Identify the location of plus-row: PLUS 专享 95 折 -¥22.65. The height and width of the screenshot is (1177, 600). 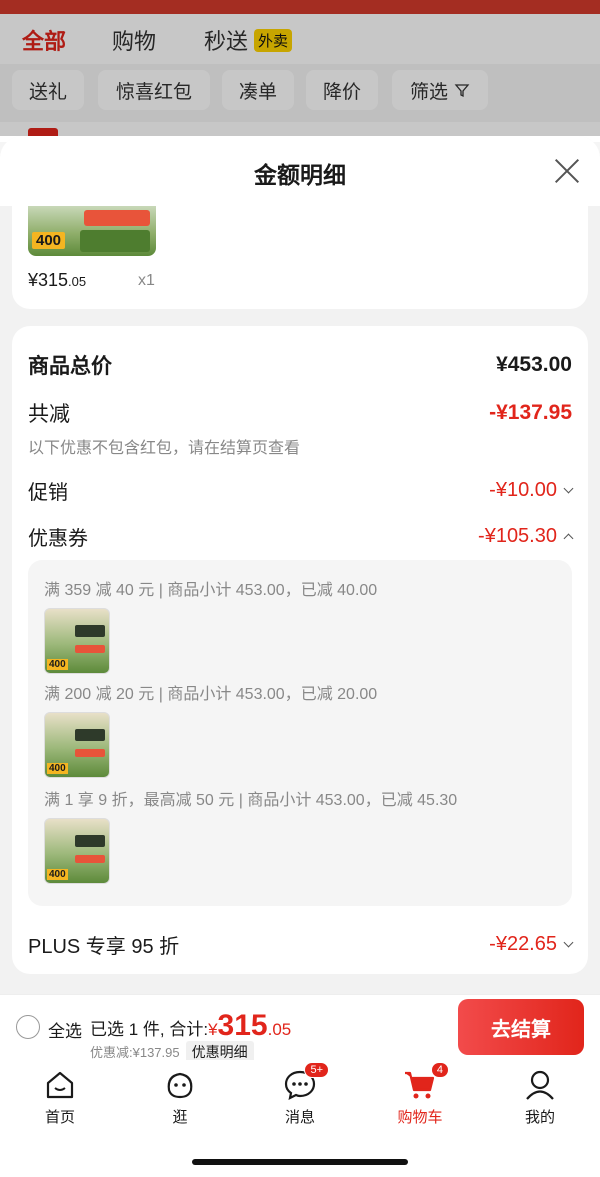
(301, 944).